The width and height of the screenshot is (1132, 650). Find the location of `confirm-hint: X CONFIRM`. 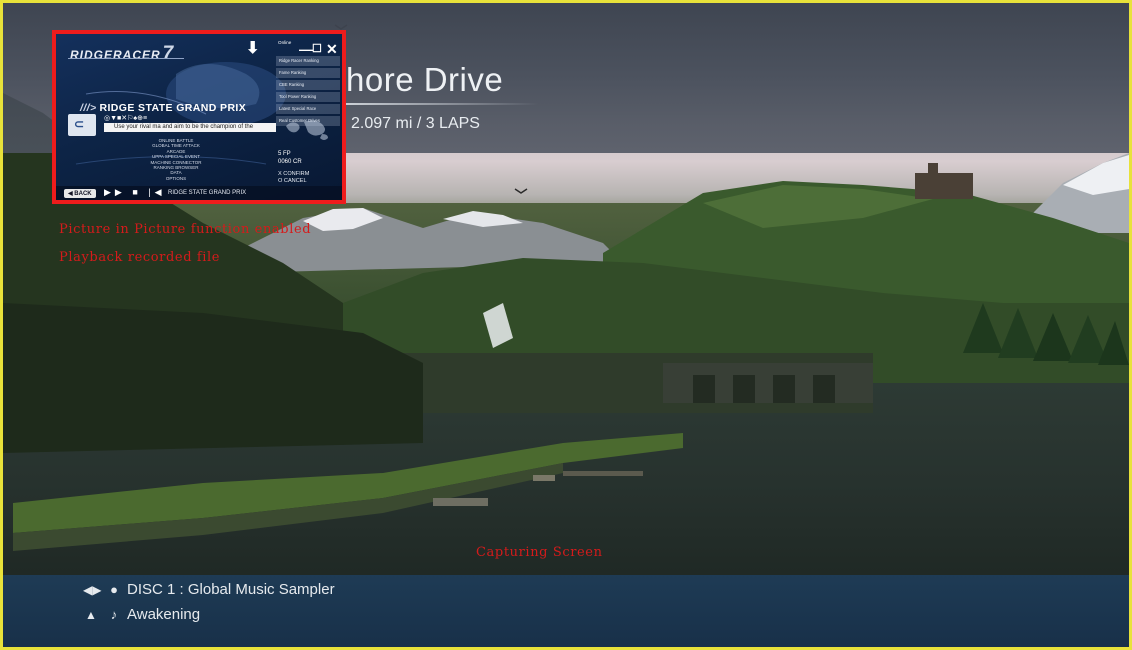

confirm-hint: X CONFIRM is located at coordinates (294, 174).